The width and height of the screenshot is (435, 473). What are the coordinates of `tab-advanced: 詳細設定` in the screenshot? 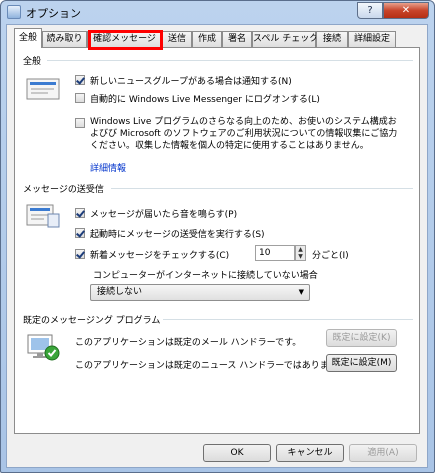 It's located at (372, 39).